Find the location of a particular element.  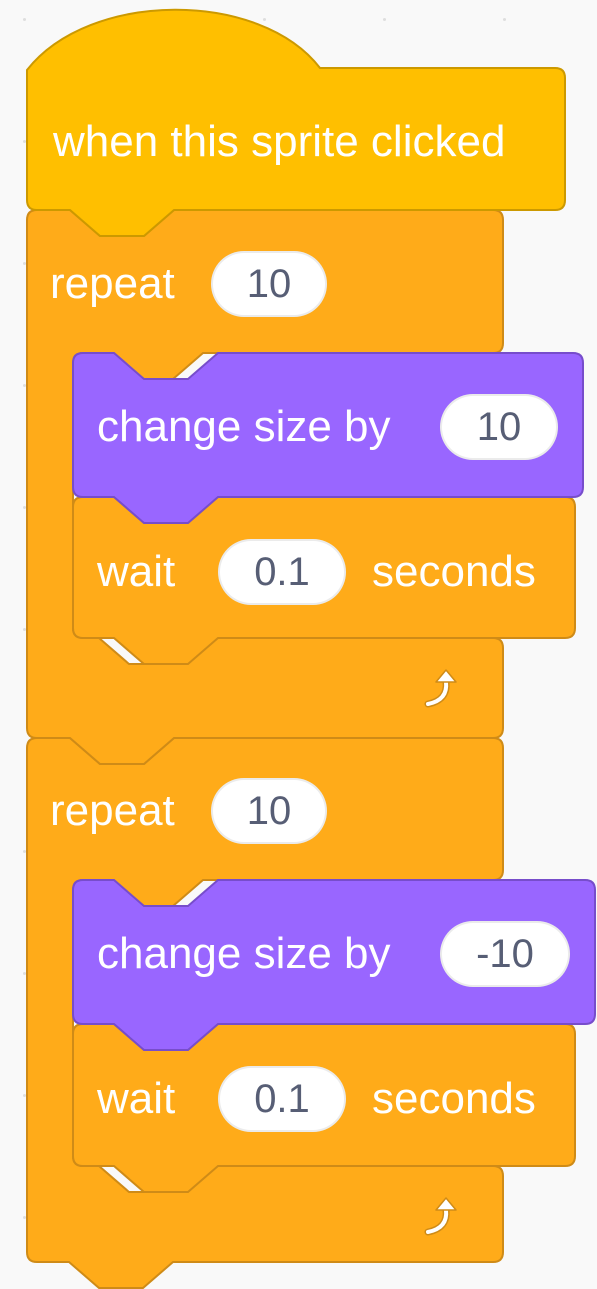

change-size-input: 10 is located at coordinates (499, 427).